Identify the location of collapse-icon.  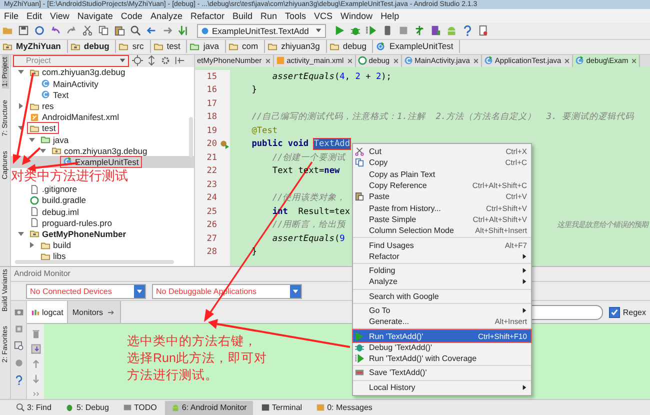
(151, 60).